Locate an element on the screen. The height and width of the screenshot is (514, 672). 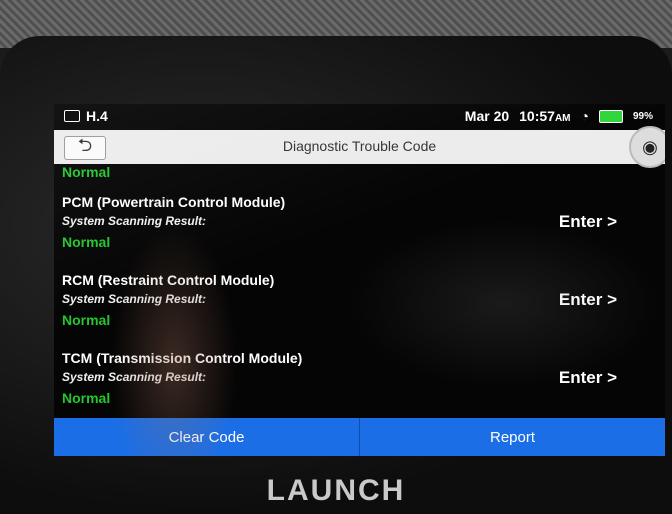
brand-logo: LAUNCH is located at coordinates (336, 490).